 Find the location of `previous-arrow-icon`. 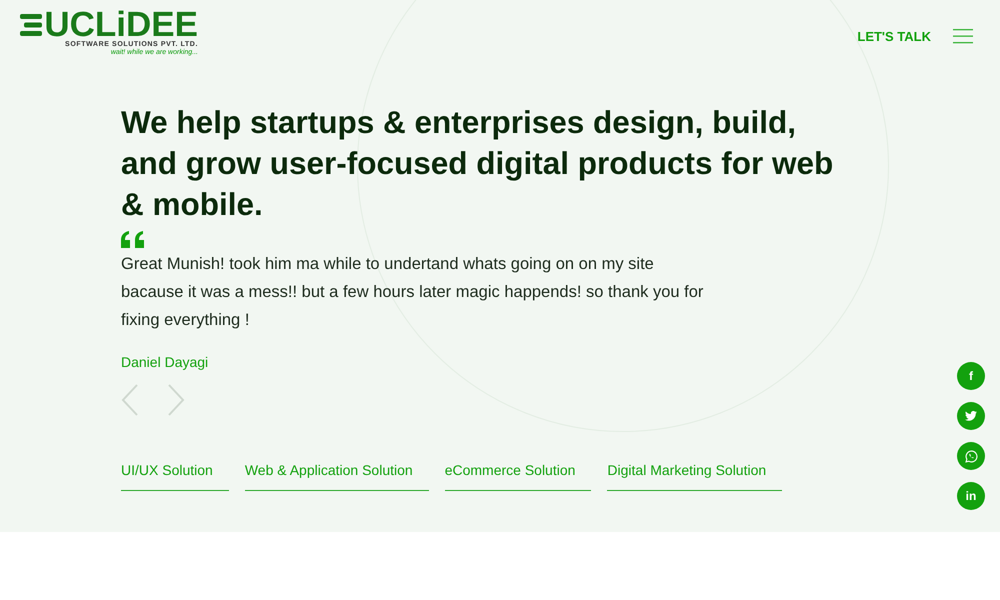

previous-arrow-icon is located at coordinates (130, 400).